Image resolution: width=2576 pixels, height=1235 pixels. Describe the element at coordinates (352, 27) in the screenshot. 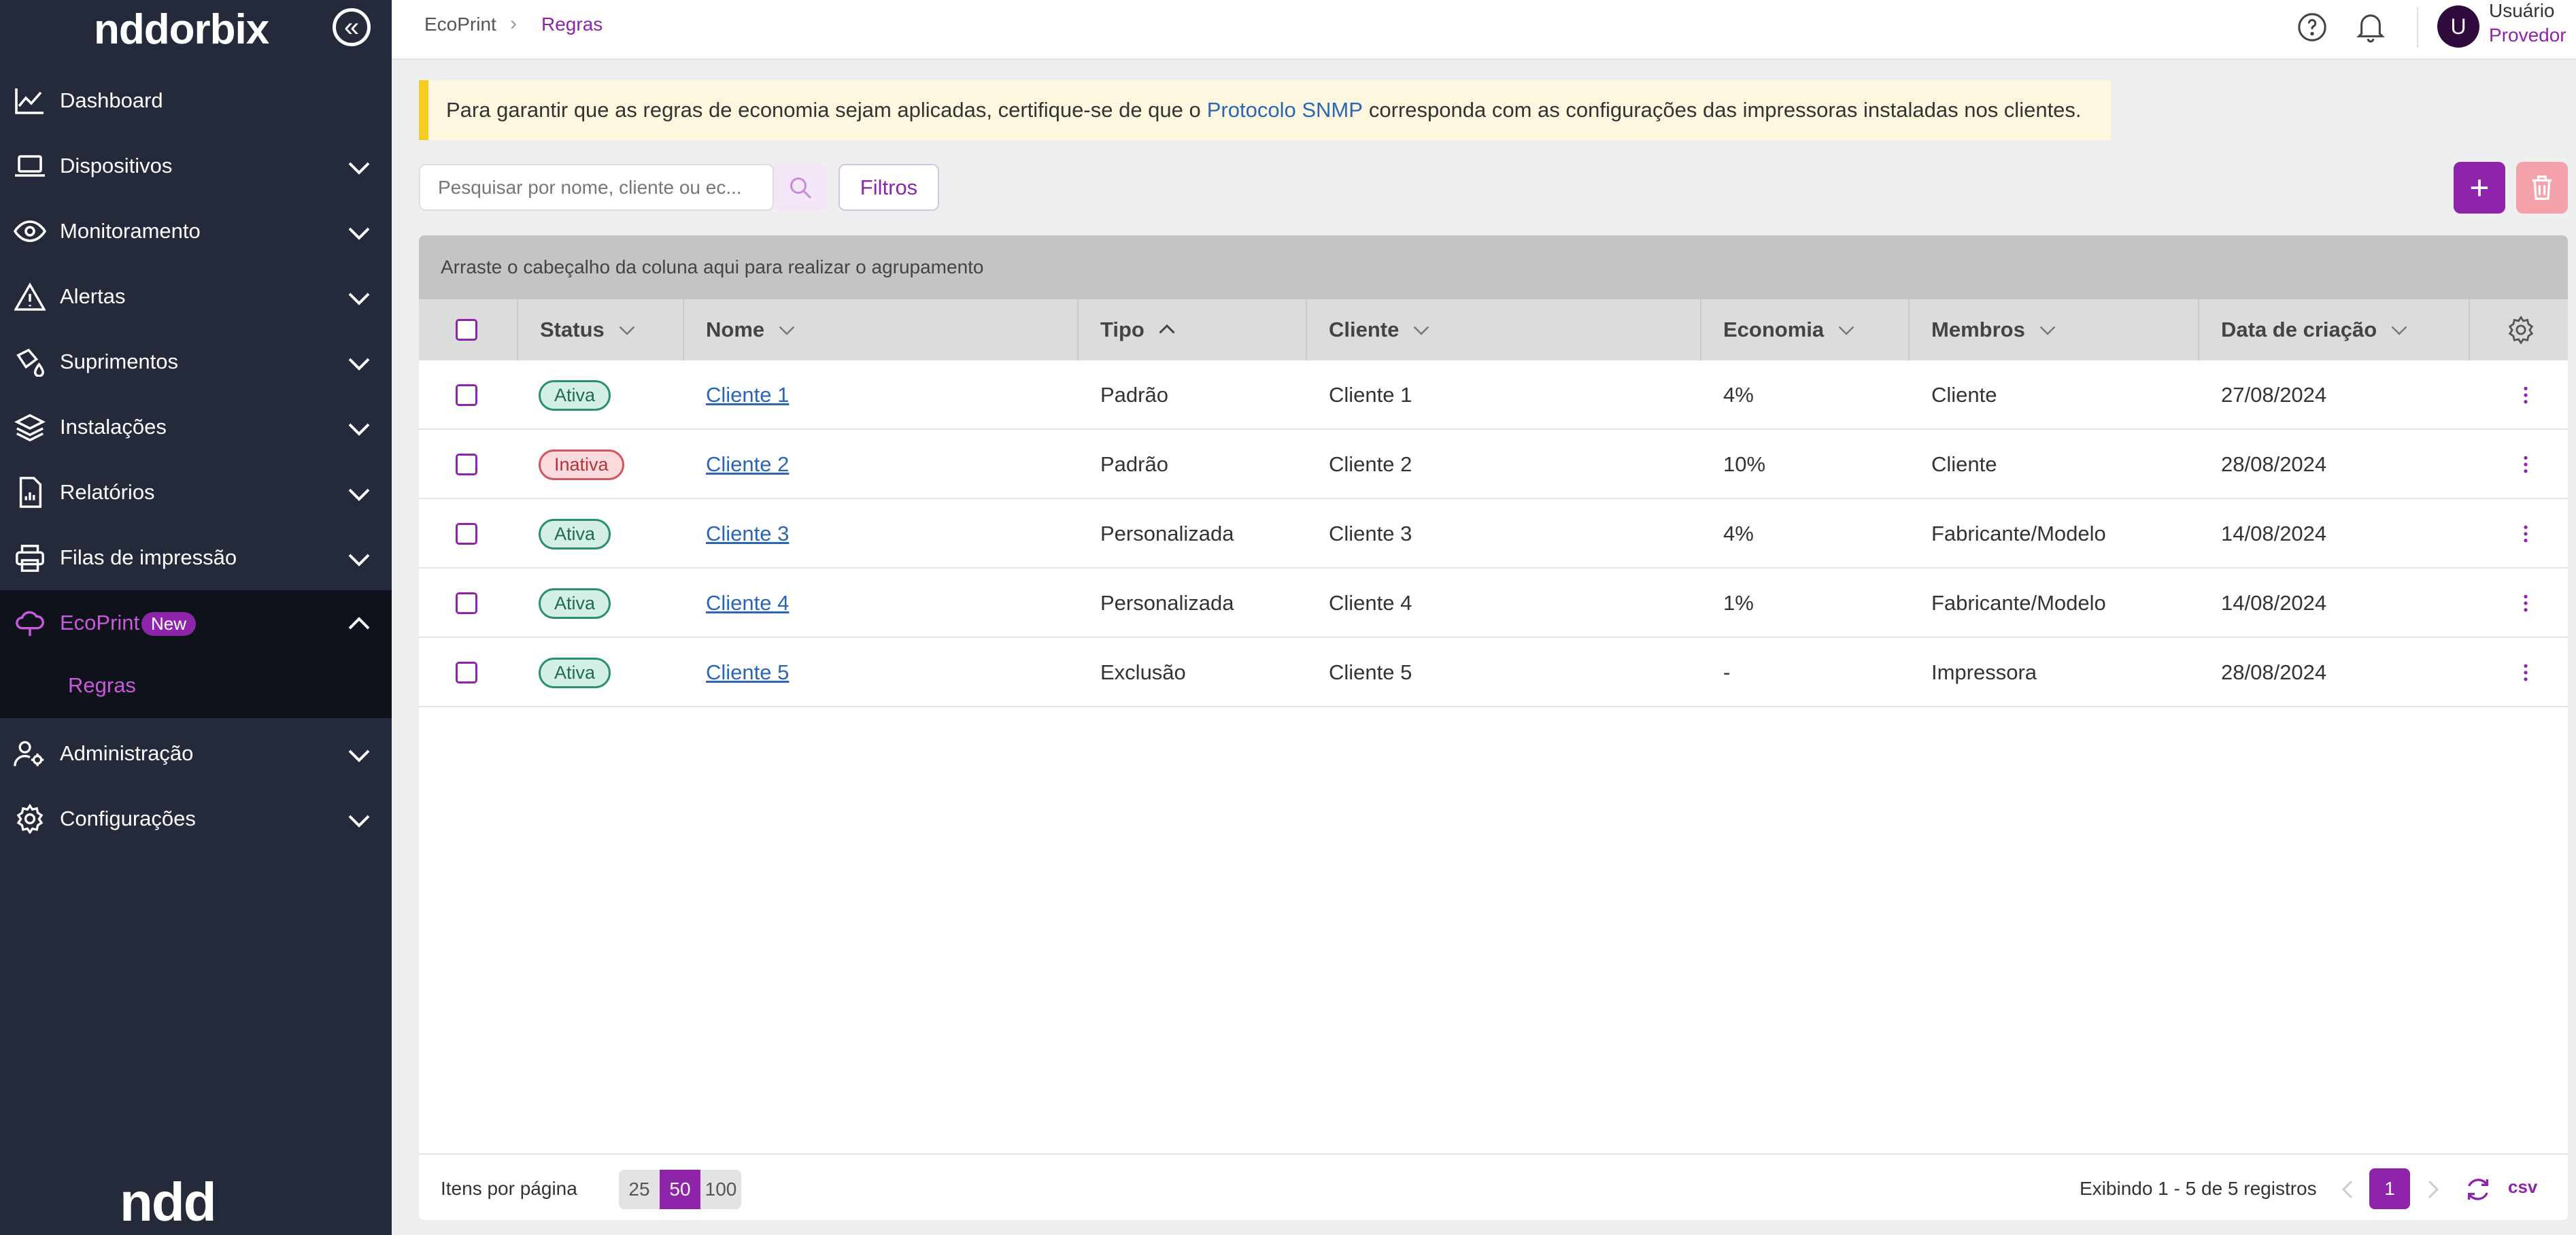

I see `collapse-sidebar-button: «` at that location.